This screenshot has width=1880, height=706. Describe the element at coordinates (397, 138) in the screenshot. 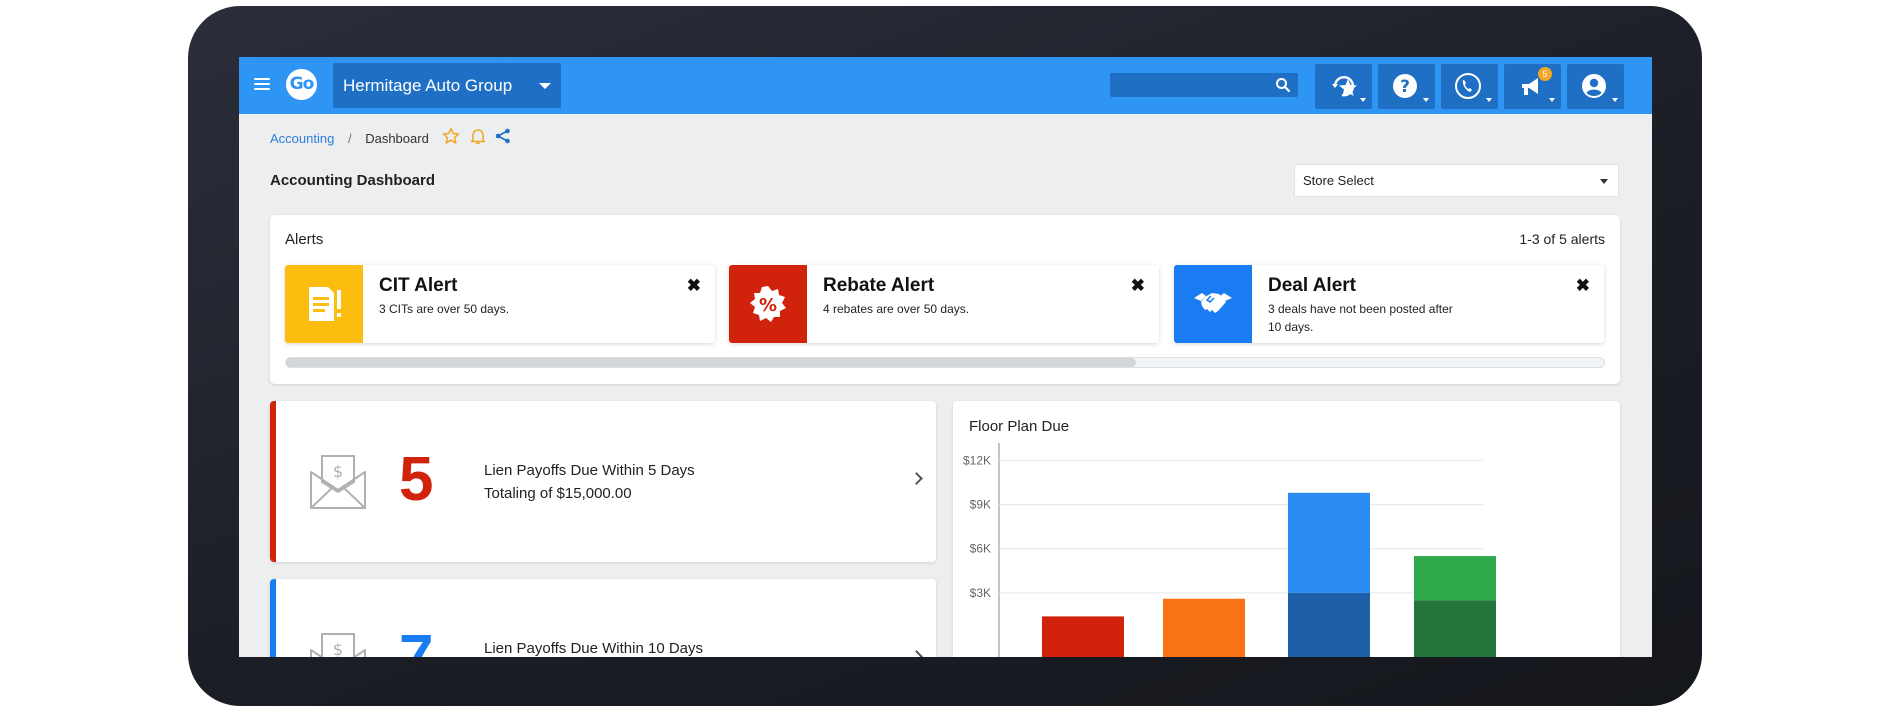

I see `breadcrumb-current: Dashboard` at that location.